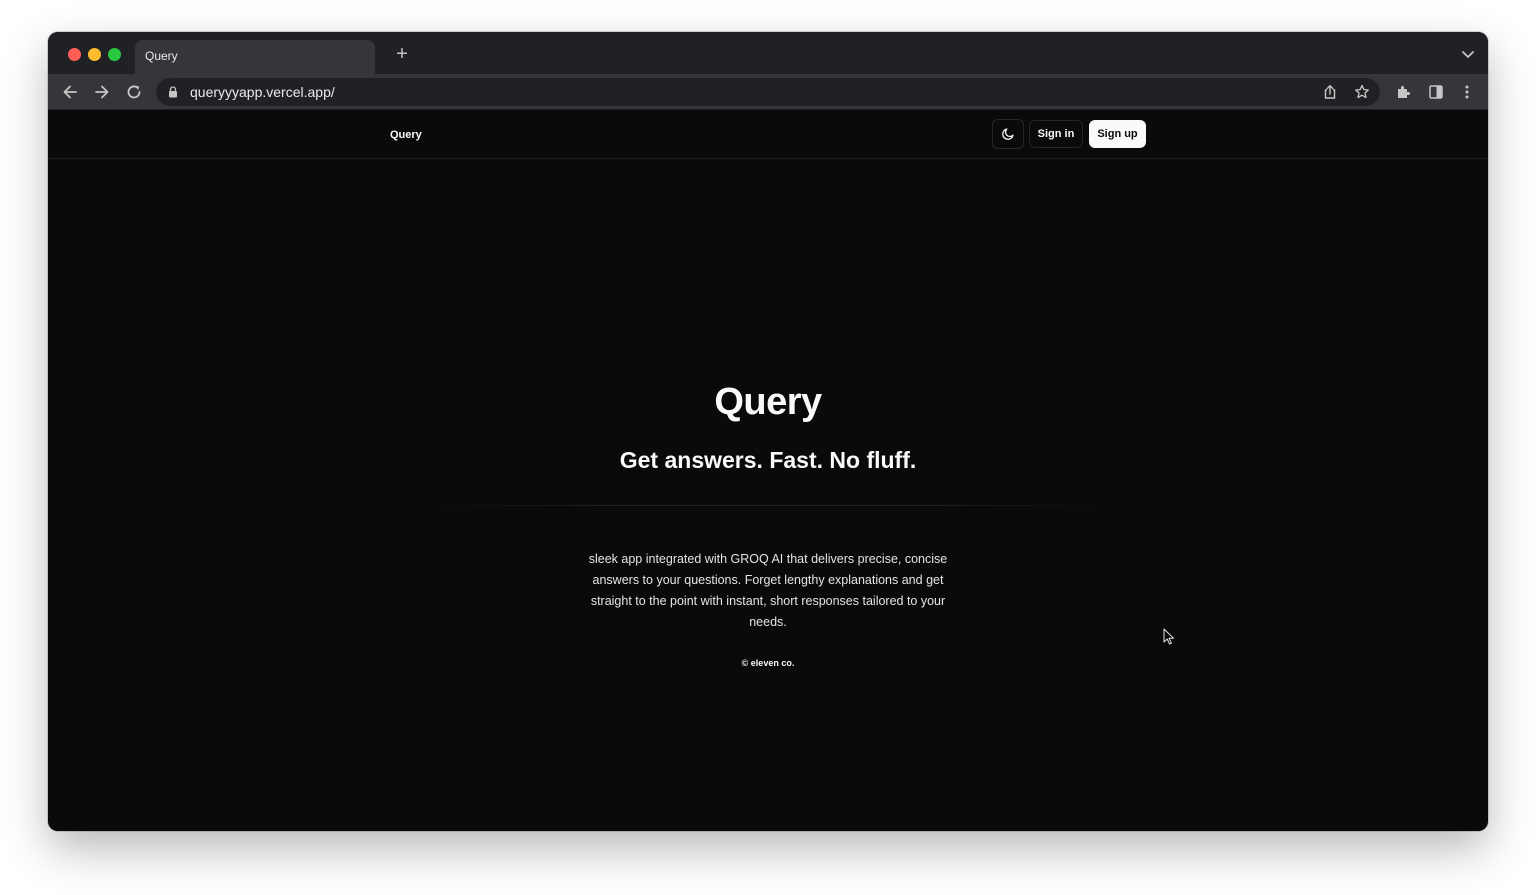 The height and width of the screenshot is (895, 1536). What do you see at coordinates (161, 56) in the screenshot?
I see `tab-title: Query` at bounding box center [161, 56].